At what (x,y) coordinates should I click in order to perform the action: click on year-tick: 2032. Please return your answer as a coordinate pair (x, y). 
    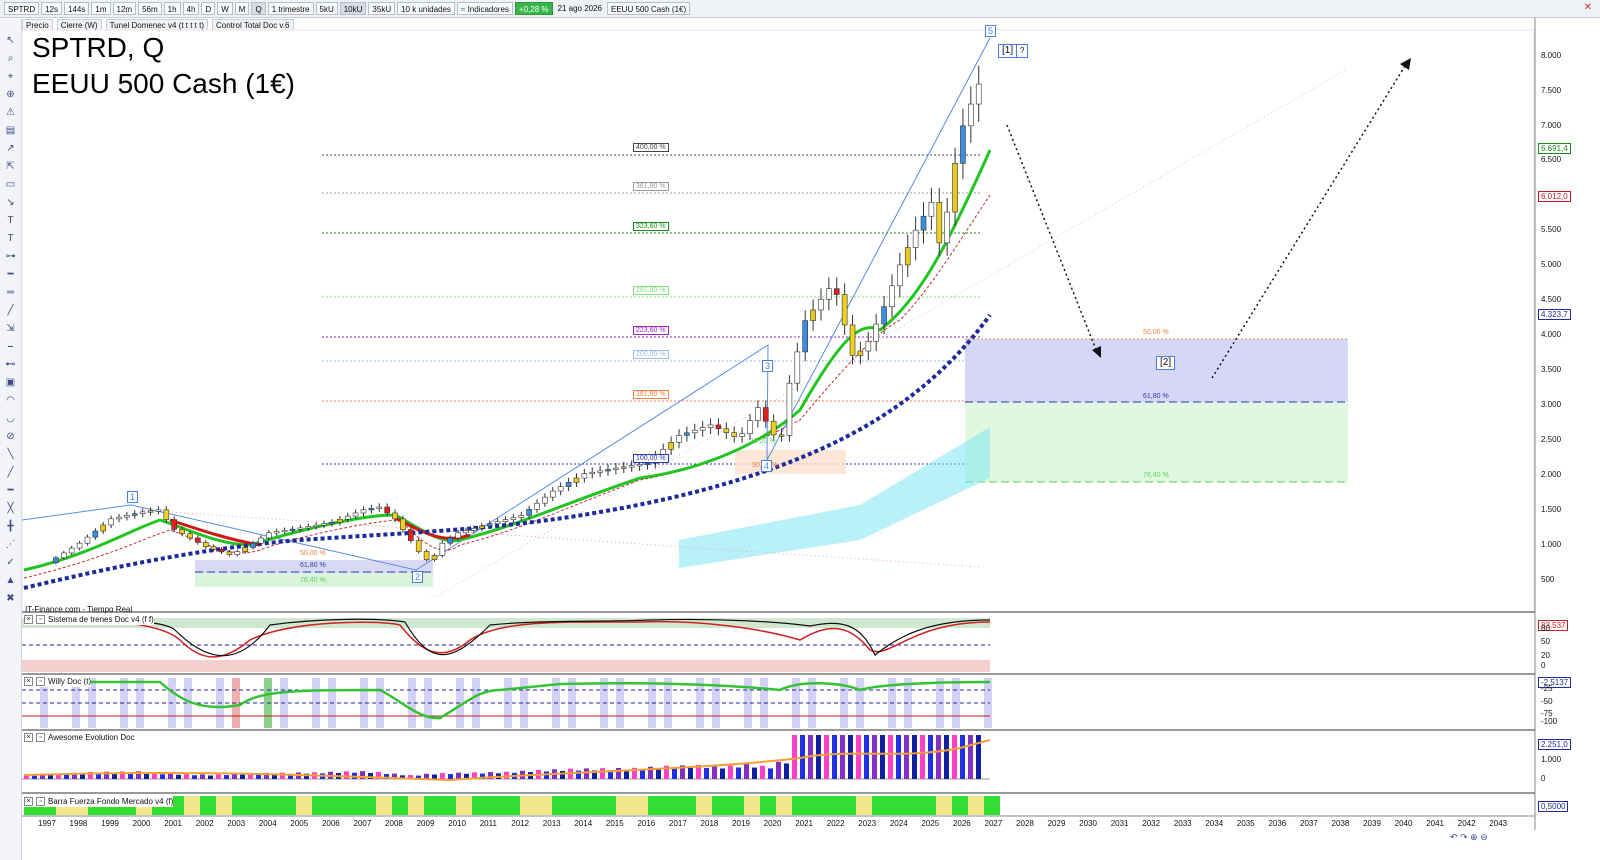
    Looking at the image, I should click on (1151, 823).